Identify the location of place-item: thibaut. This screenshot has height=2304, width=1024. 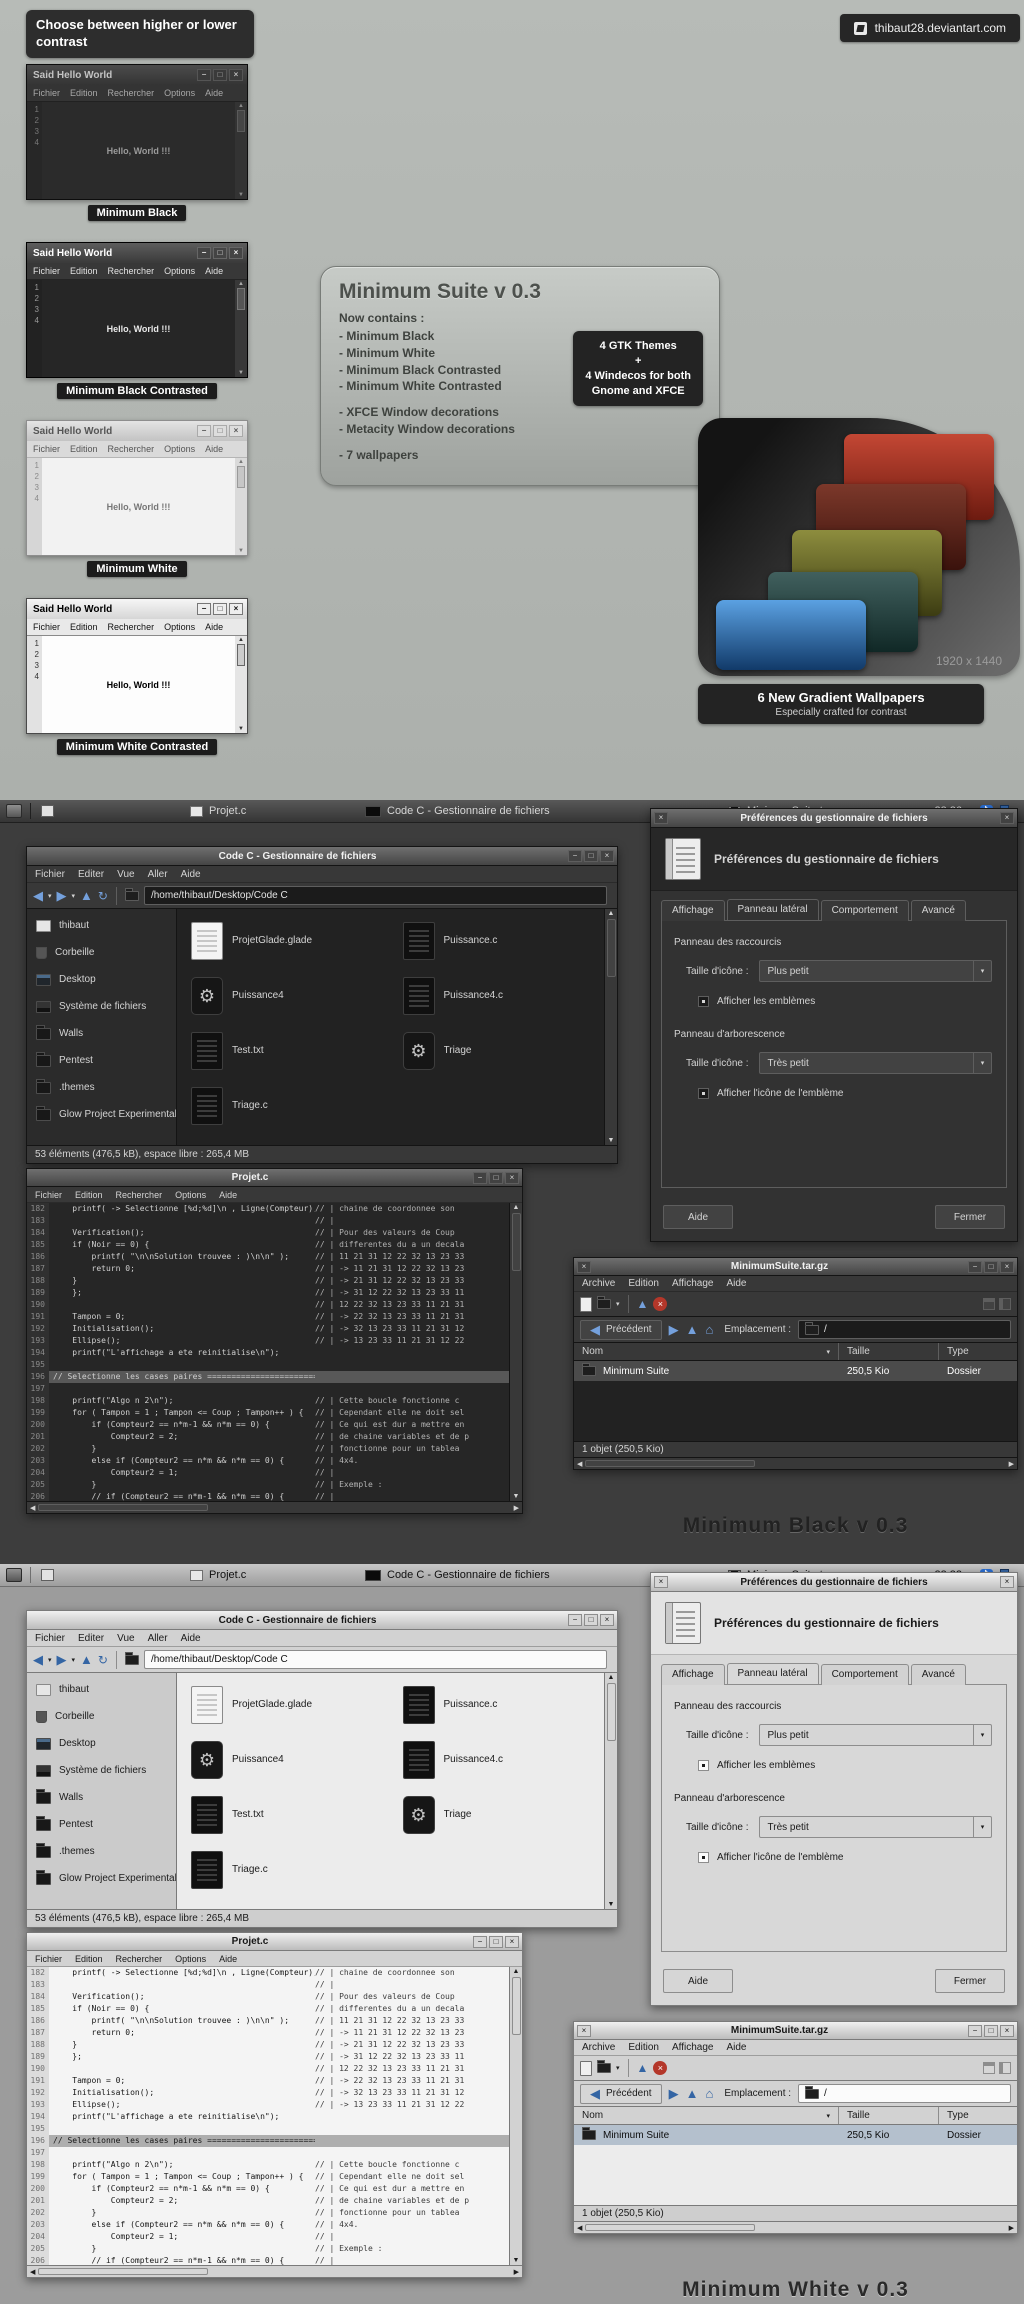
(101, 1689).